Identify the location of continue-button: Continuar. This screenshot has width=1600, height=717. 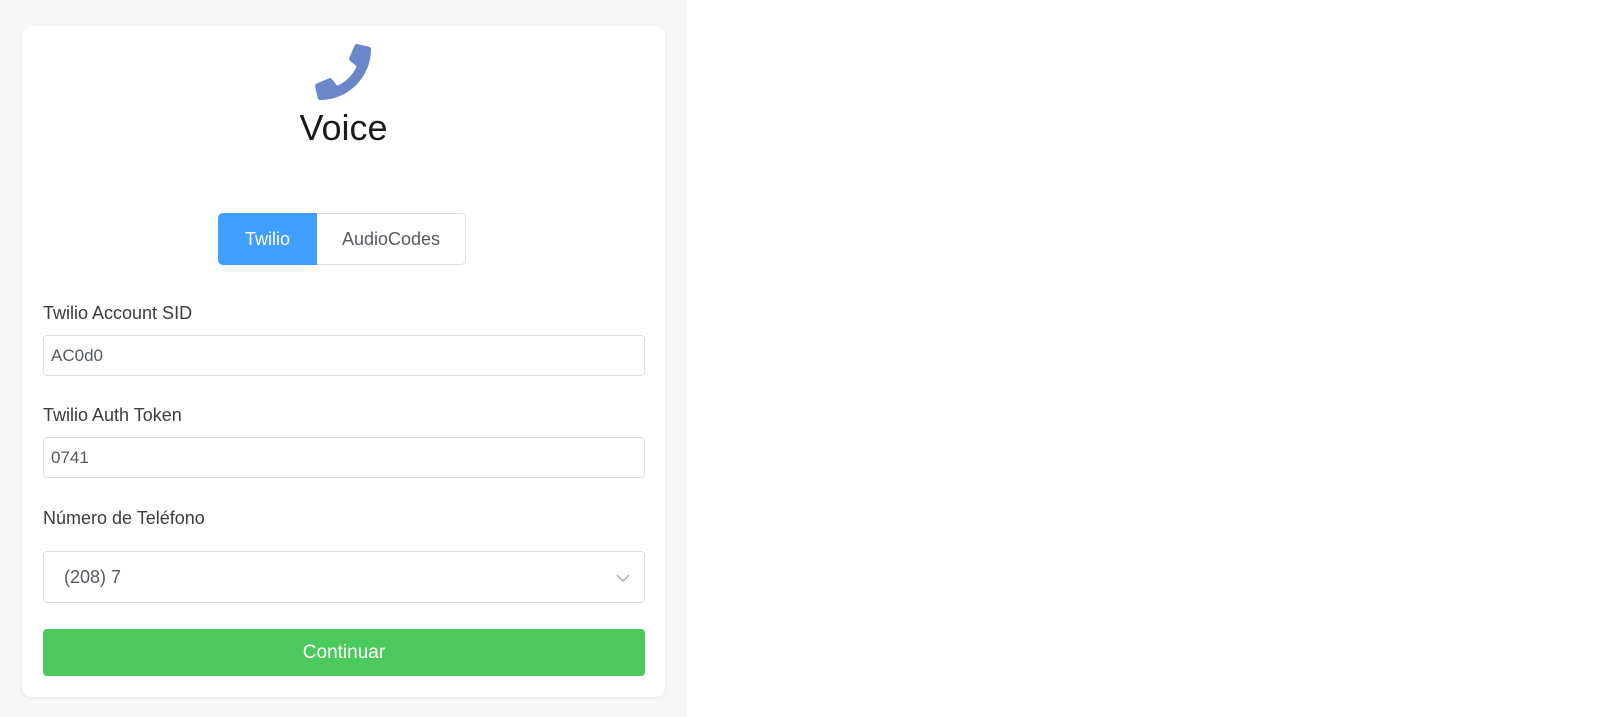
(344, 652).